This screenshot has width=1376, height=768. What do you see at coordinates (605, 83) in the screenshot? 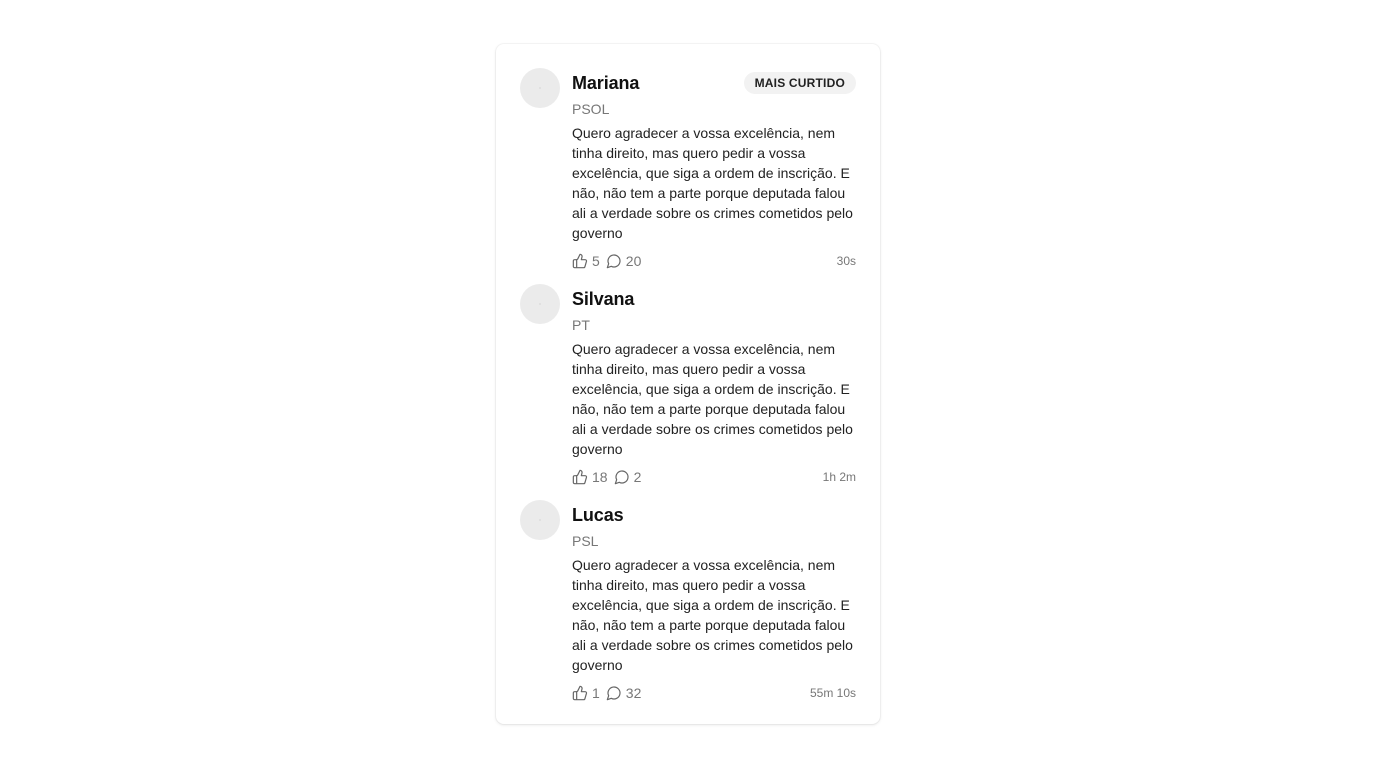
I see `author-name: Mariana` at bounding box center [605, 83].